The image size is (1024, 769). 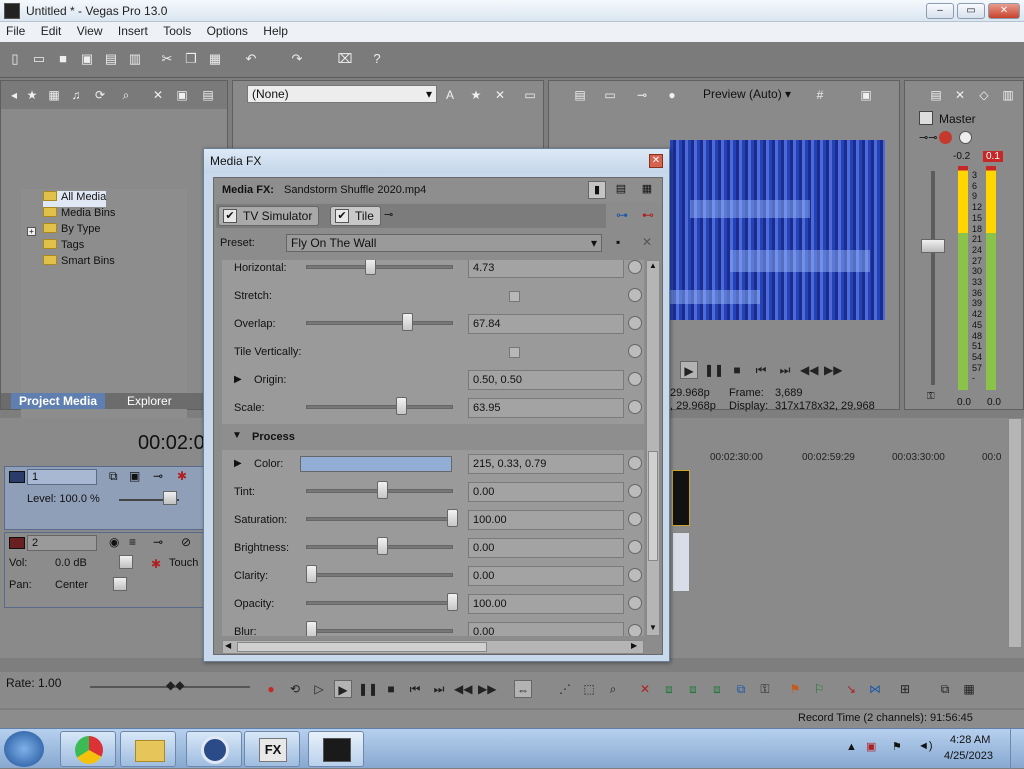 What do you see at coordinates (271, 689) in the screenshot?
I see `record-icon: ●` at bounding box center [271, 689].